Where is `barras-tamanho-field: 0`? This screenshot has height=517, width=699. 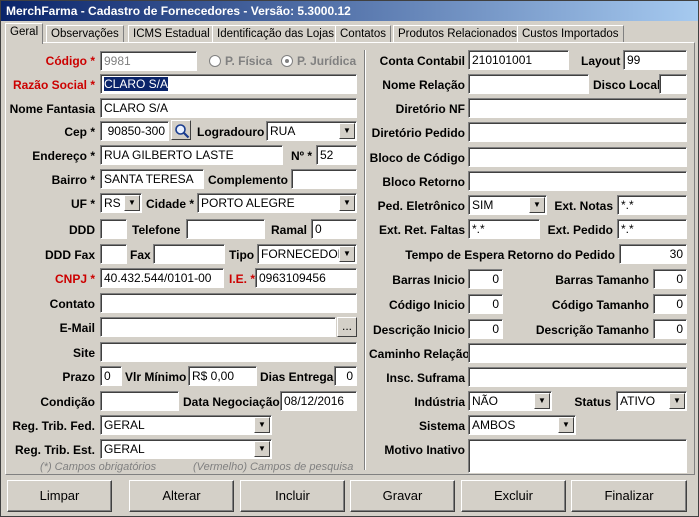 barras-tamanho-field: 0 is located at coordinates (670, 279).